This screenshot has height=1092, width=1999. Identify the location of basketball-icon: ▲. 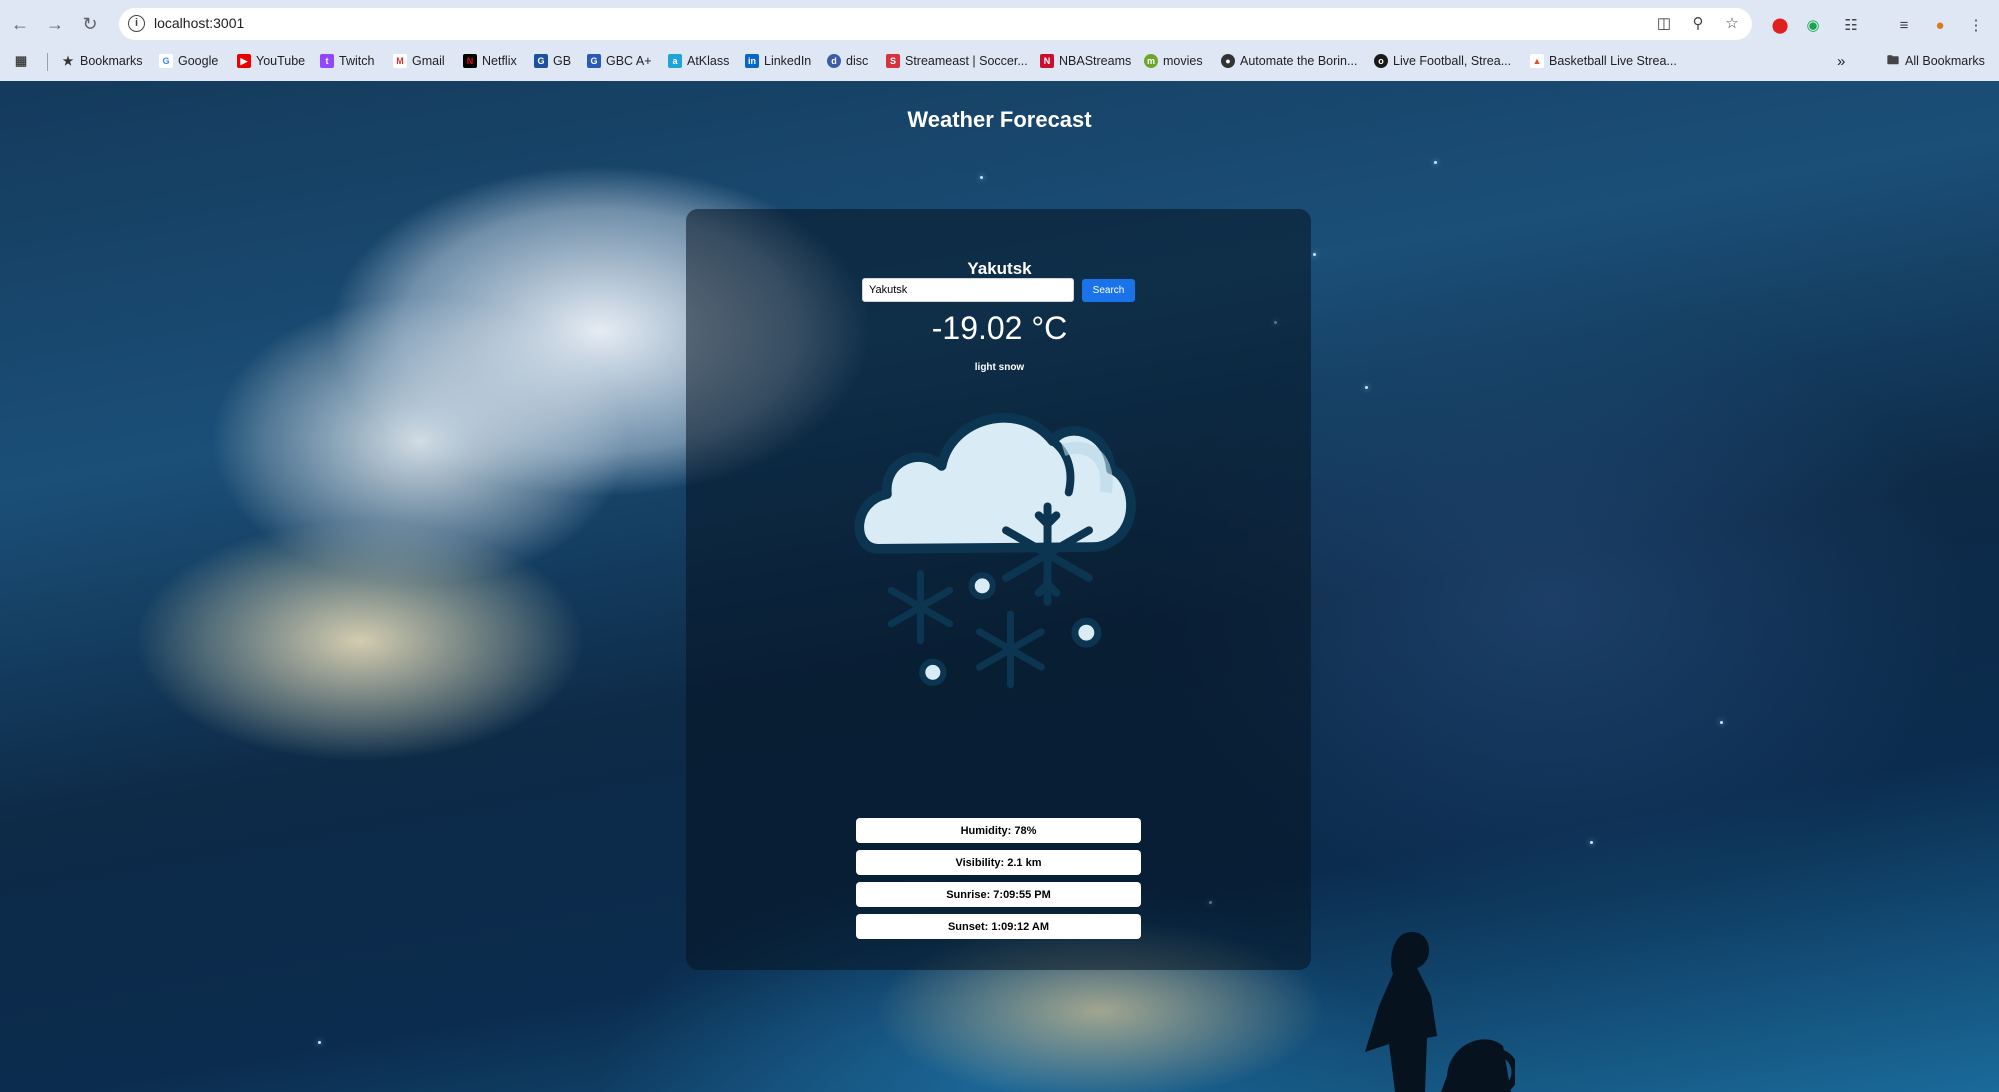
(1537, 61).